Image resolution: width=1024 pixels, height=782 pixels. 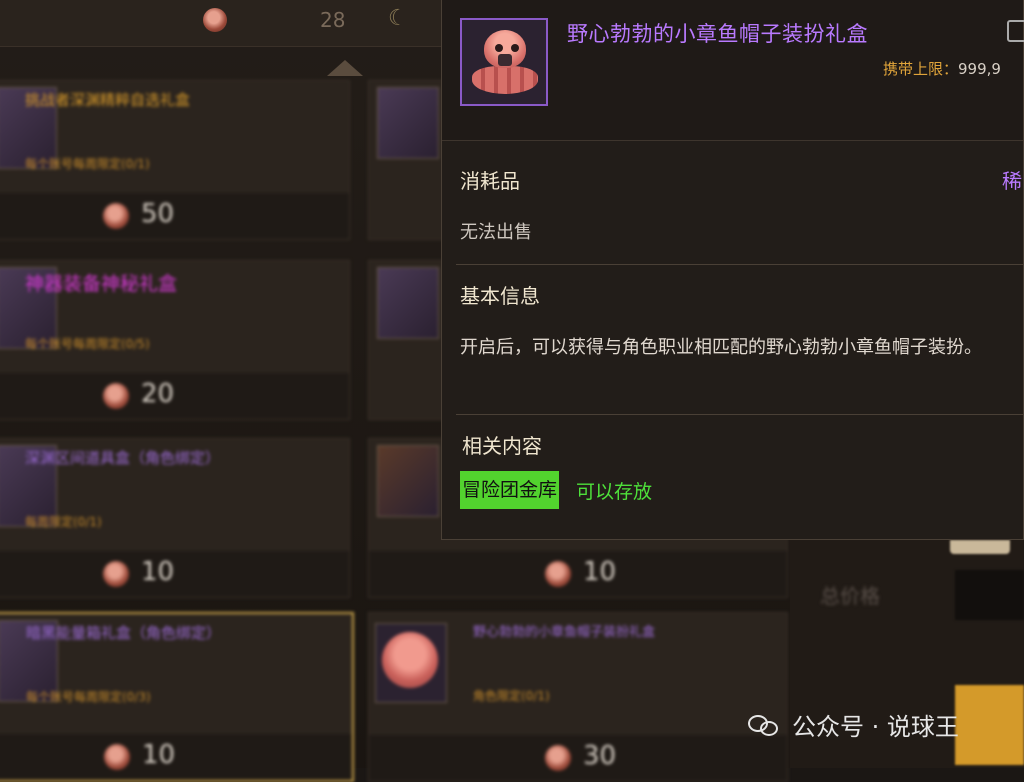 What do you see at coordinates (333, 20) in the screenshot?
I see `coin-count: 28` at bounding box center [333, 20].